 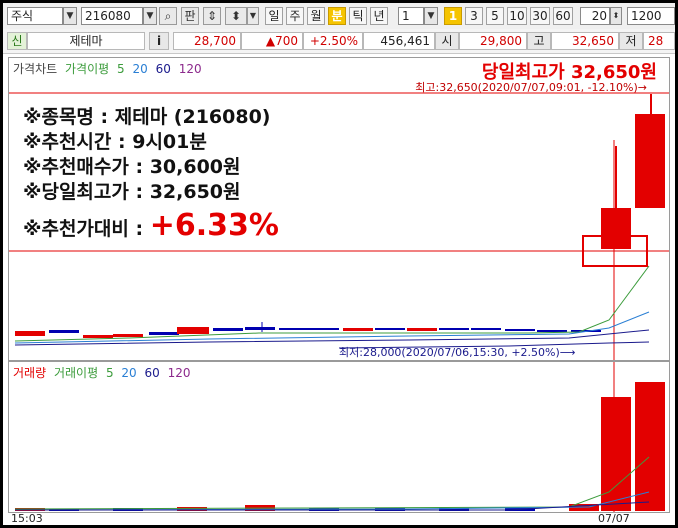 I want to click on info-icon-label: i, so click(x=159, y=41).